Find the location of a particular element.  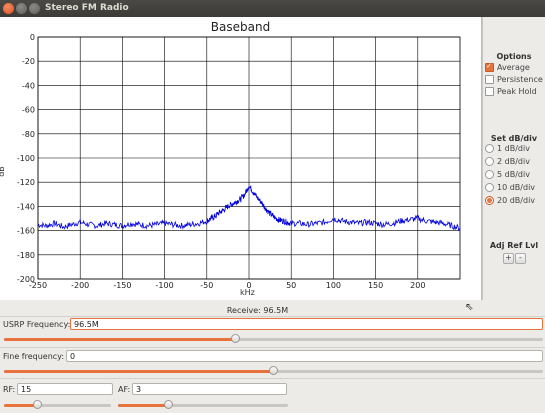

af-gain-slider is located at coordinates (203, 404).